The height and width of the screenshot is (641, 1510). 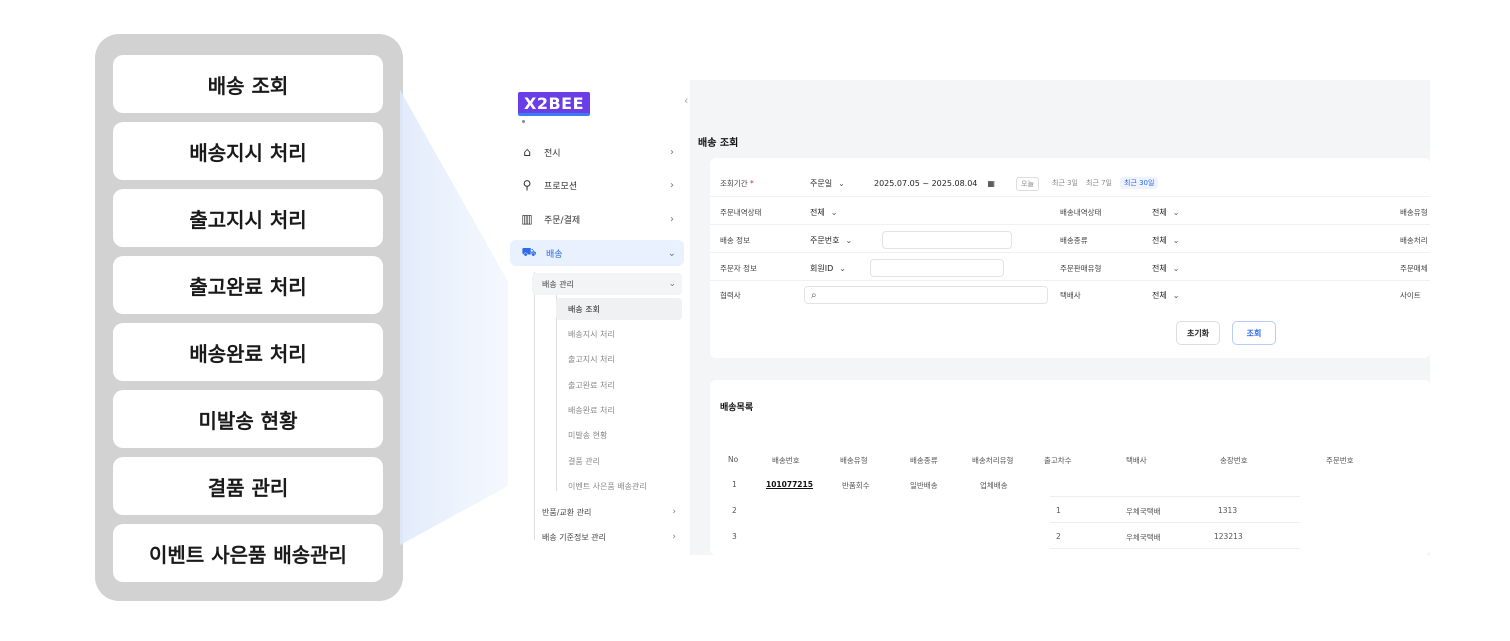 What do you see at coordinates (1058, 510) in the screenshot?
I see `cell-out-seq: 1` at bounding box center [1058, 510].